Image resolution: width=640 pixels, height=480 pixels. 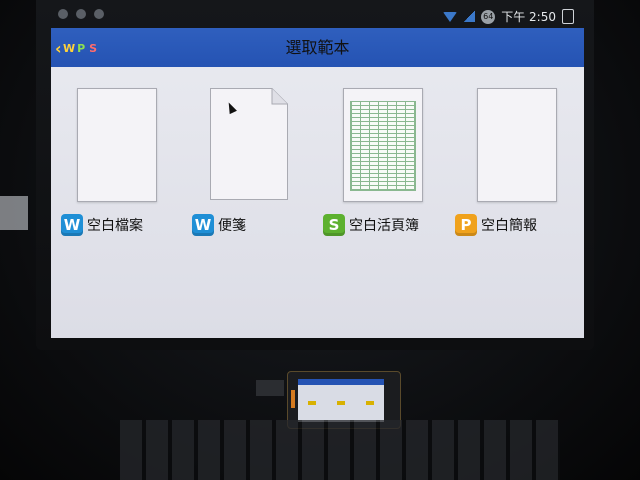 I want to click on template-label: W 便箋, so click(x=219, y=225).